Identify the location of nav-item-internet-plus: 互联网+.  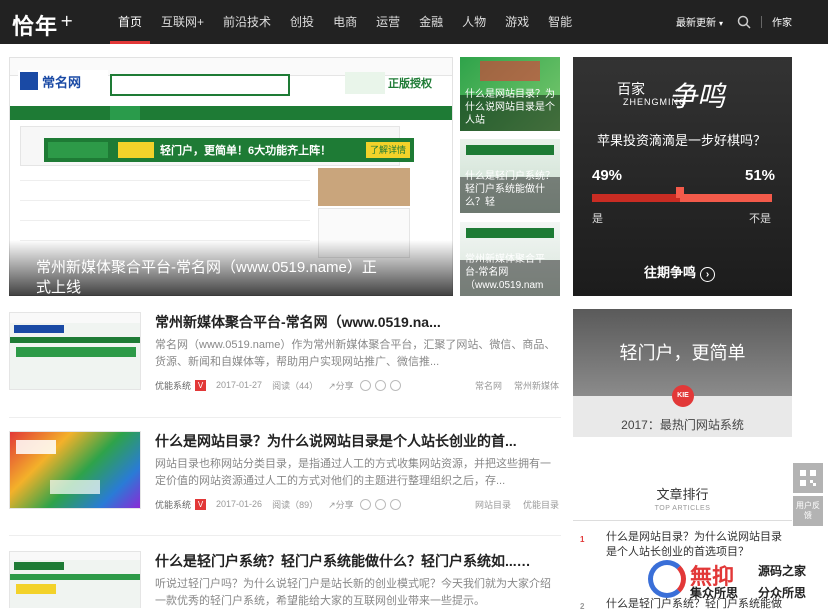
(182, 22).